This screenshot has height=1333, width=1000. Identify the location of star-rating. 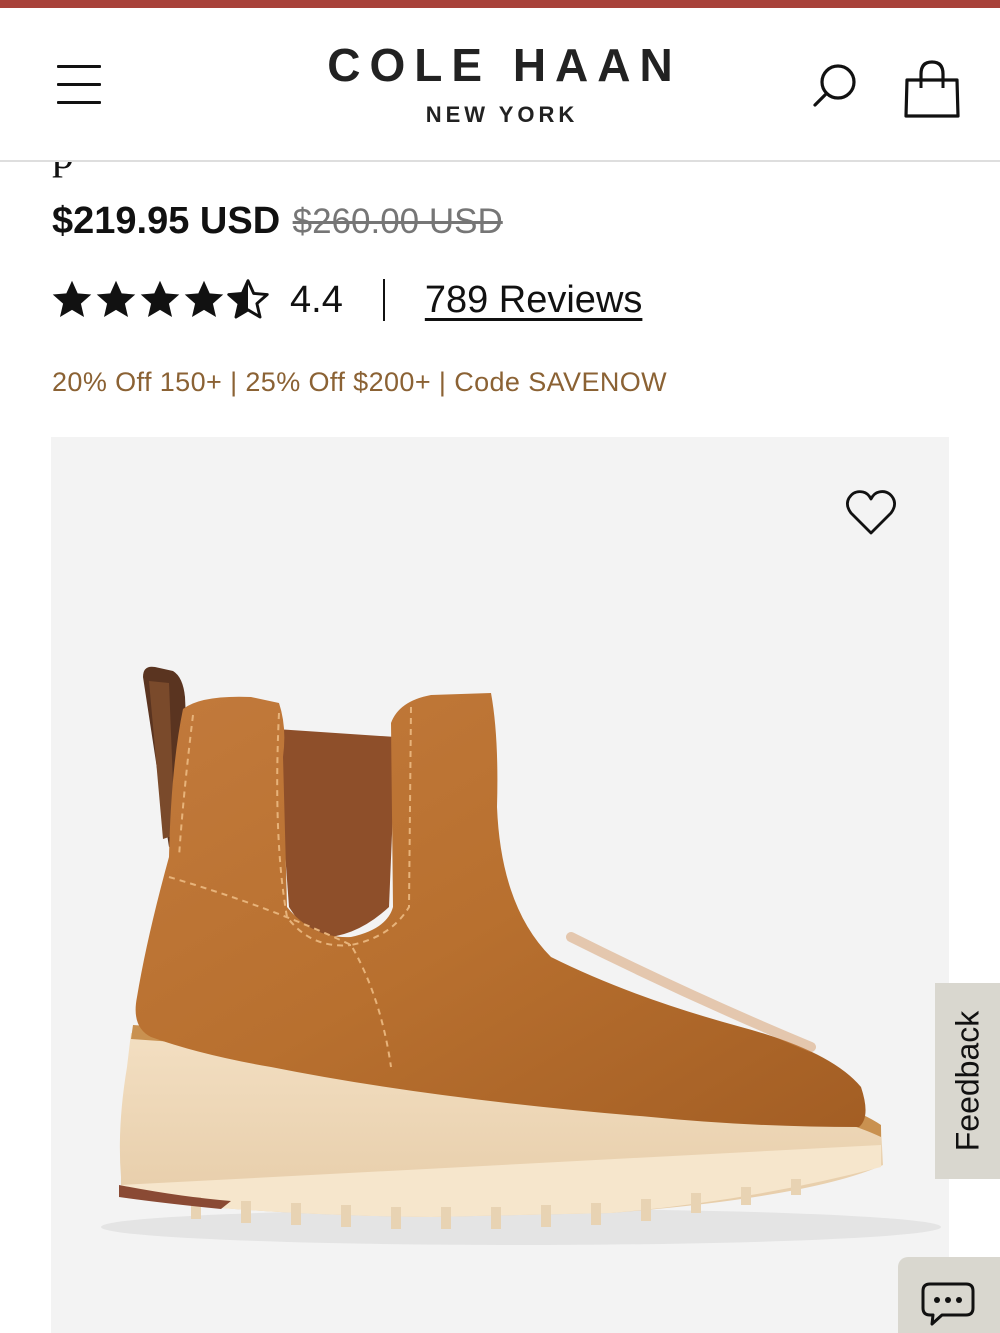
(160, 300).